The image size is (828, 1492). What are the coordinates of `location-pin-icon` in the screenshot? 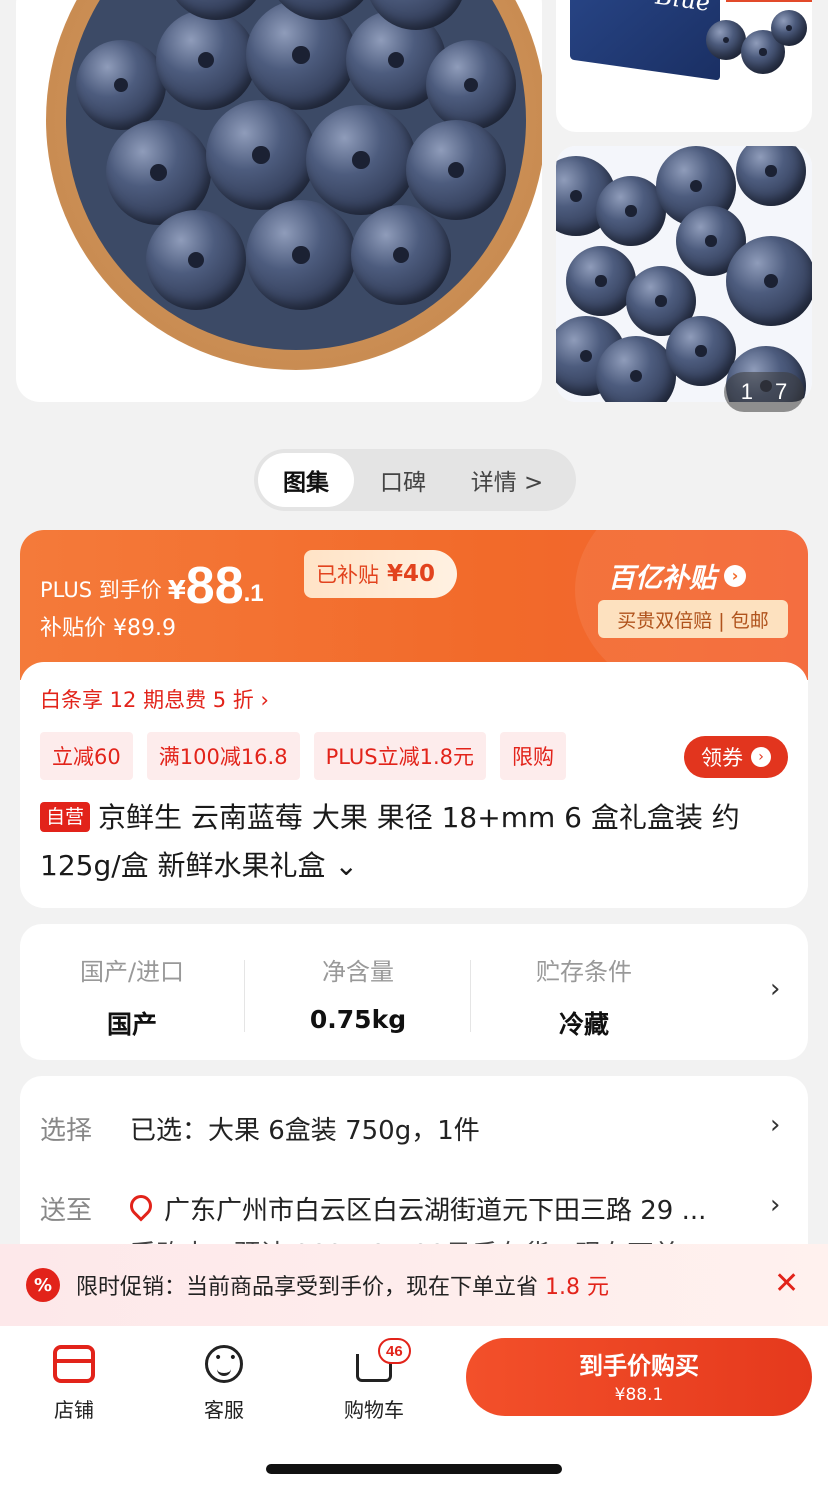 It's located at (141, 1206).